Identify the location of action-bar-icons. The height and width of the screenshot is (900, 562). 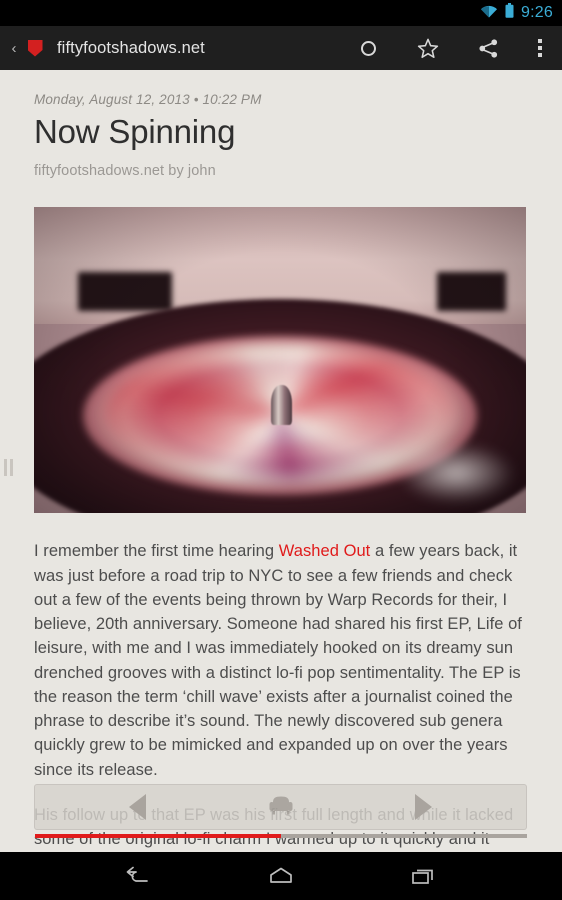
(450, 48).